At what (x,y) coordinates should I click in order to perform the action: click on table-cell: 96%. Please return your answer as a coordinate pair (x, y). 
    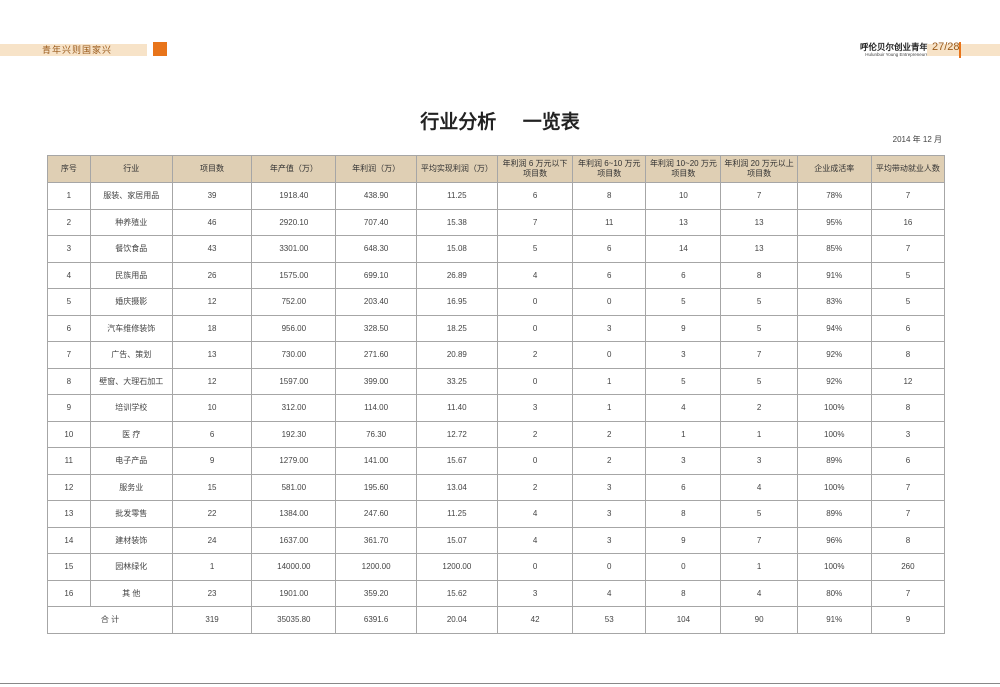
    Looking at the image, I should click on (834, 540).